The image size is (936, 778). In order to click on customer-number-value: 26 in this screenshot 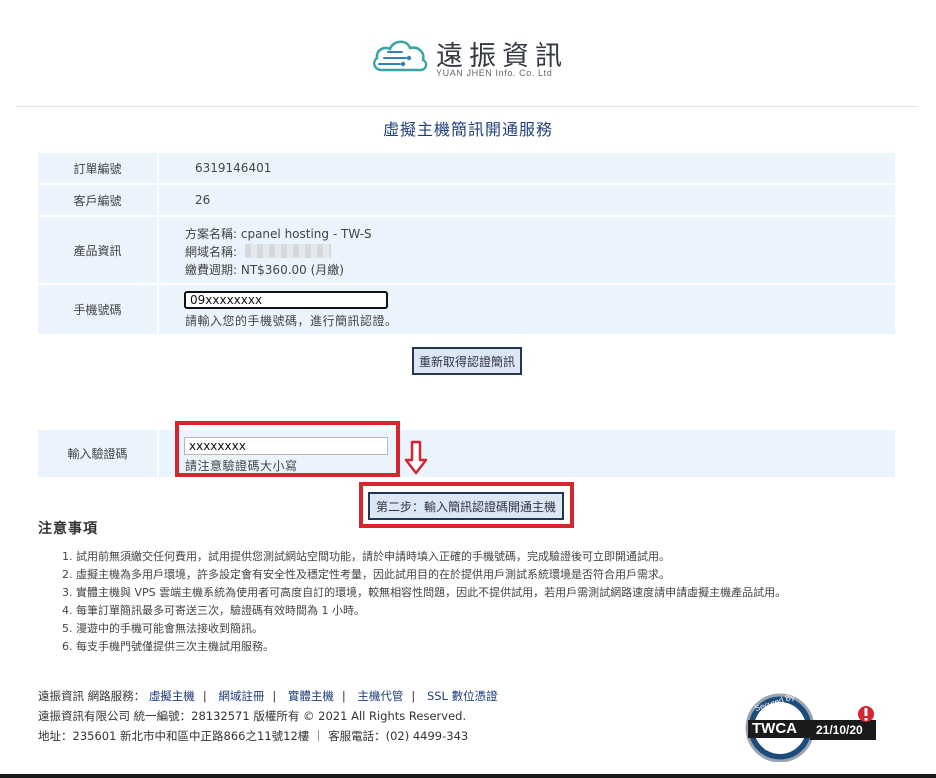, I will do `click(203, 200)`.